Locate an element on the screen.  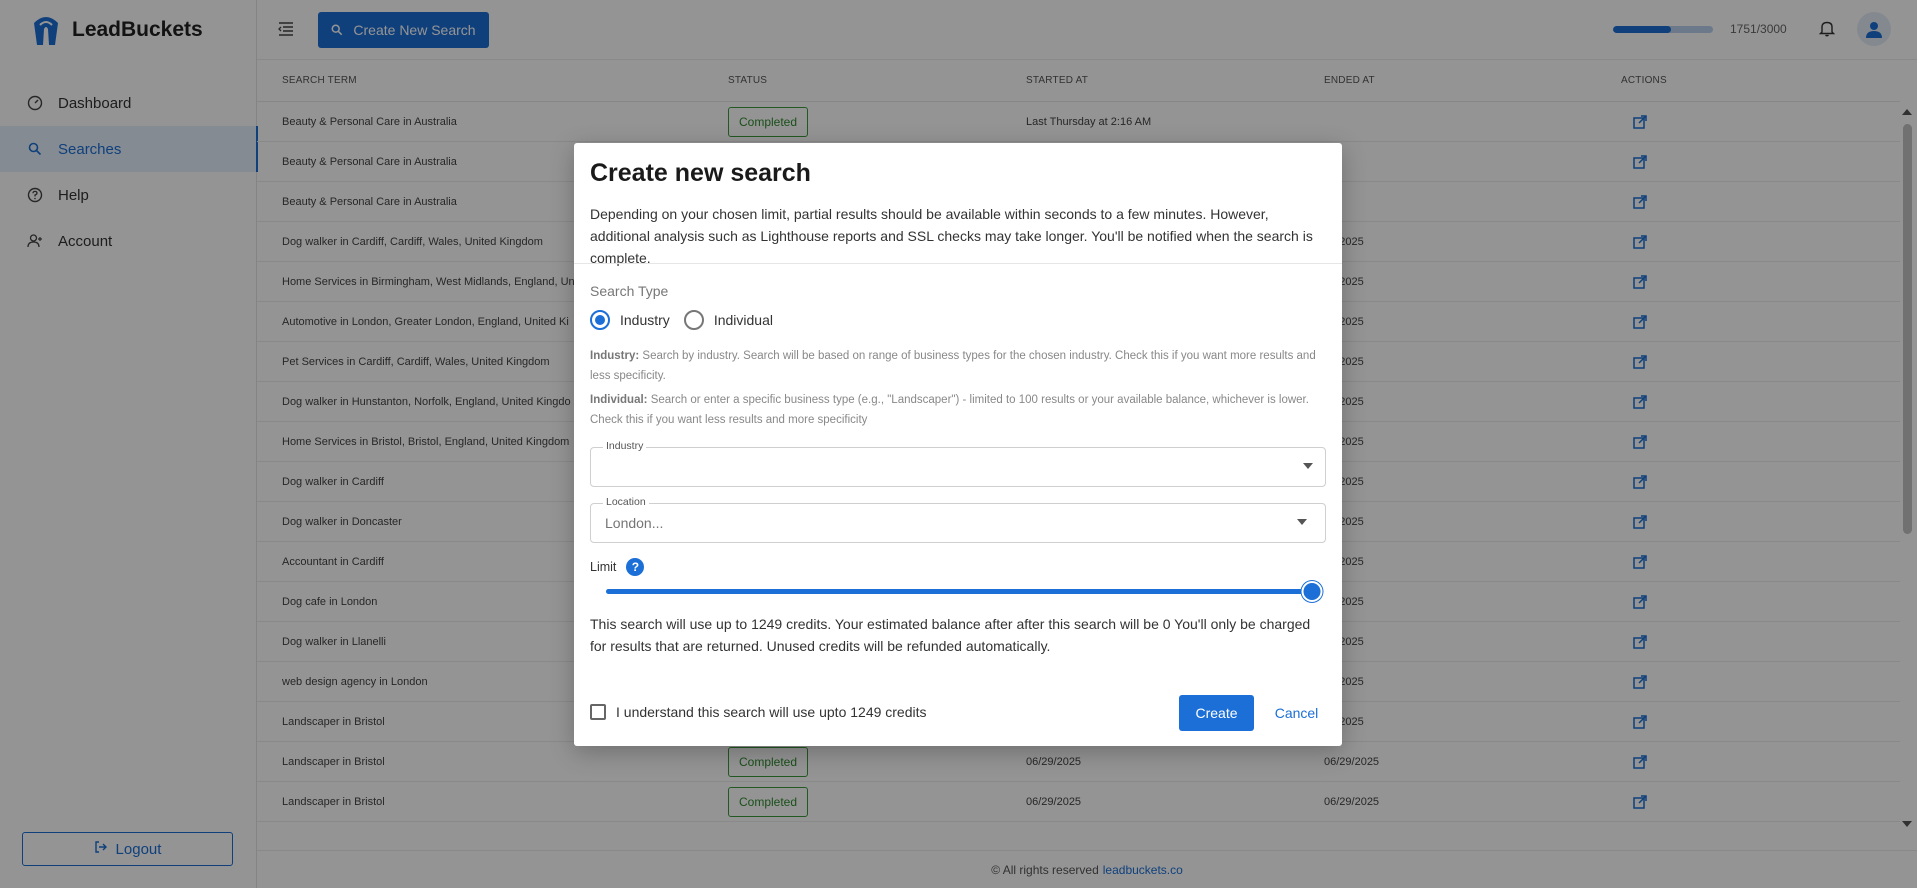
limit-slider is located at coordinates (964, 591).